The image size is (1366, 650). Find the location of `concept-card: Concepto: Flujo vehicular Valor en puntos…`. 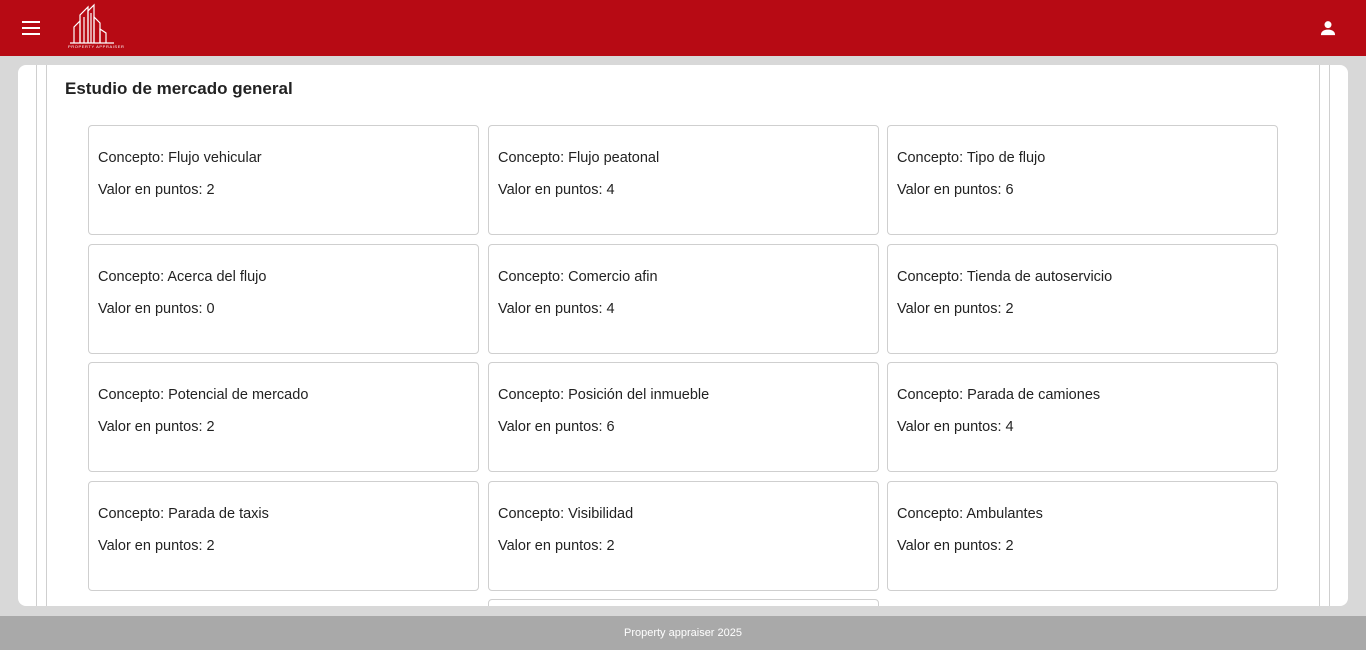

concept-card: Concepto: Flujo vehicular Valor en puntos… is located at coordinates (283, 180).